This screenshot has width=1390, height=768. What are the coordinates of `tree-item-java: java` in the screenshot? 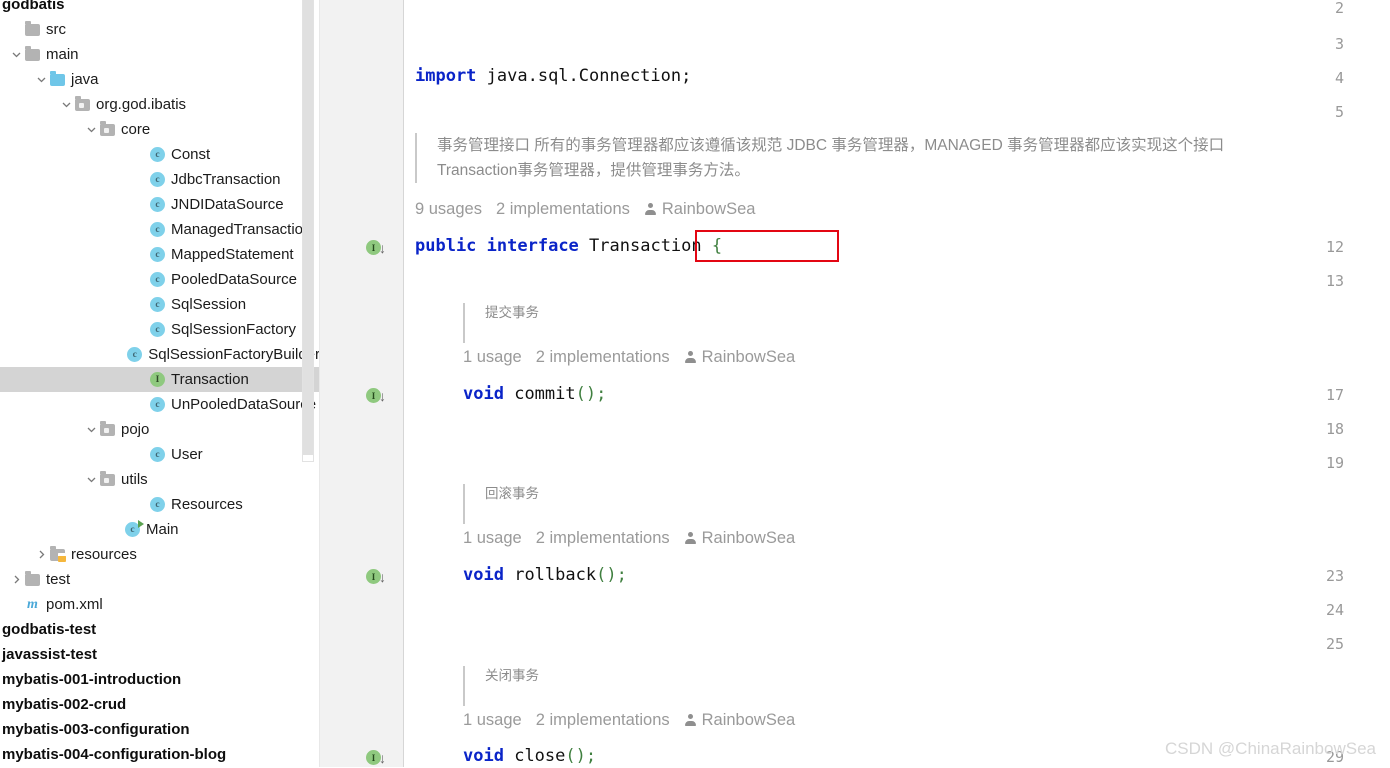 It's located at (160, 79).